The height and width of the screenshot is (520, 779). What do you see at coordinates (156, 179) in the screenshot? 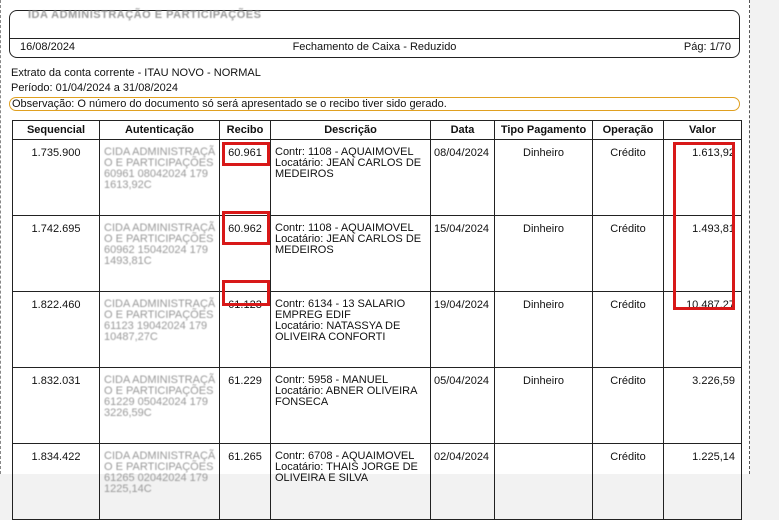
I see `cell-autenticacao-auth2-text: 60961 08042024 179 1613,92C` at bounding box center [156, 179].